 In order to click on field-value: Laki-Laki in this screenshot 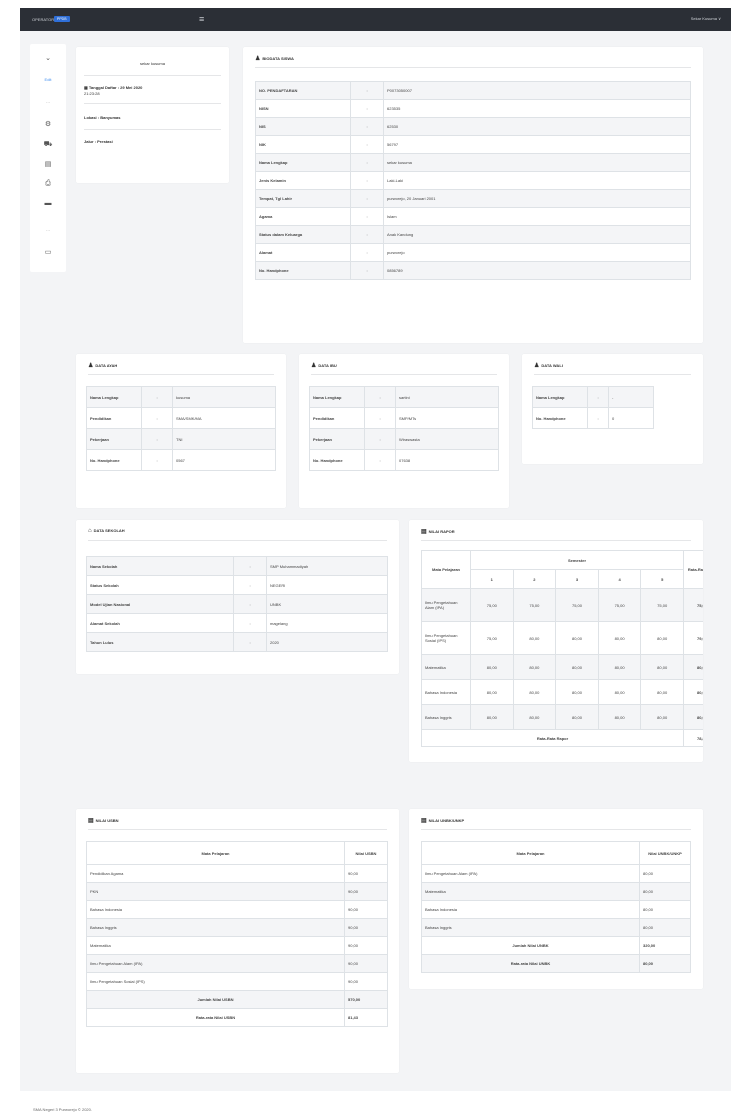, I will do `click(537, 180)`.